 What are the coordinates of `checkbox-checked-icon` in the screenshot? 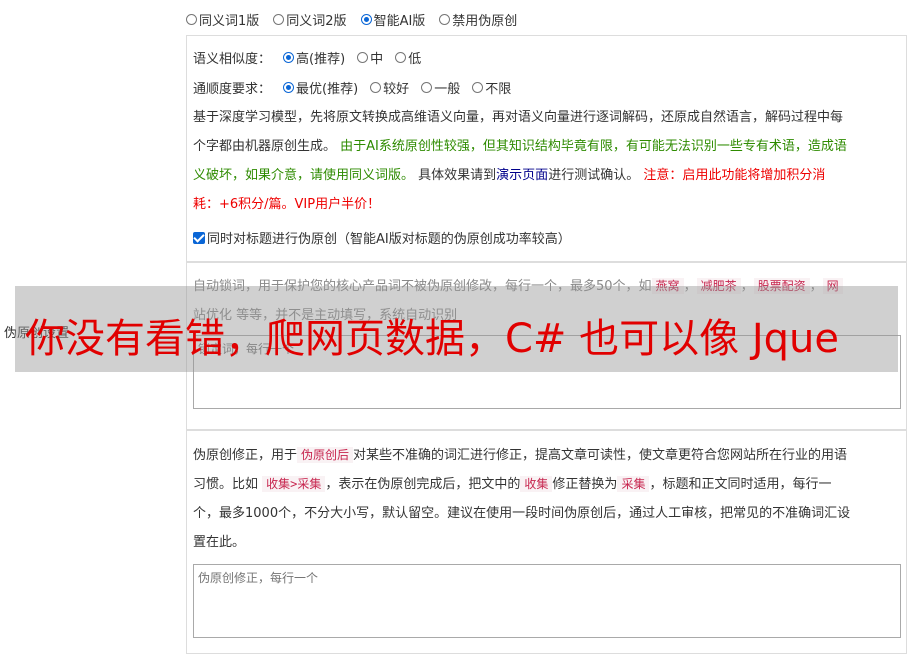 It's located at (199, 238).